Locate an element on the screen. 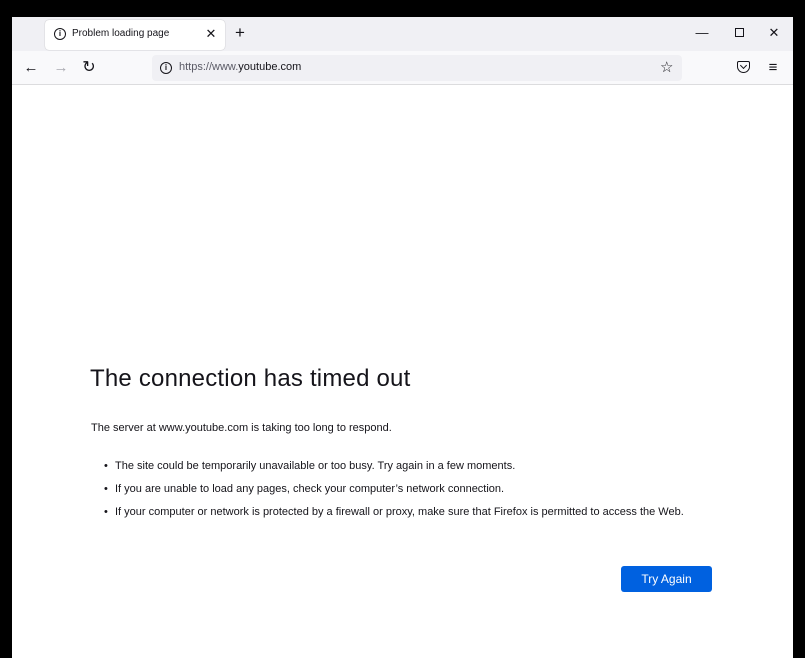  hamburger-menu-button: ≡ is located at coordinates (773, 68).